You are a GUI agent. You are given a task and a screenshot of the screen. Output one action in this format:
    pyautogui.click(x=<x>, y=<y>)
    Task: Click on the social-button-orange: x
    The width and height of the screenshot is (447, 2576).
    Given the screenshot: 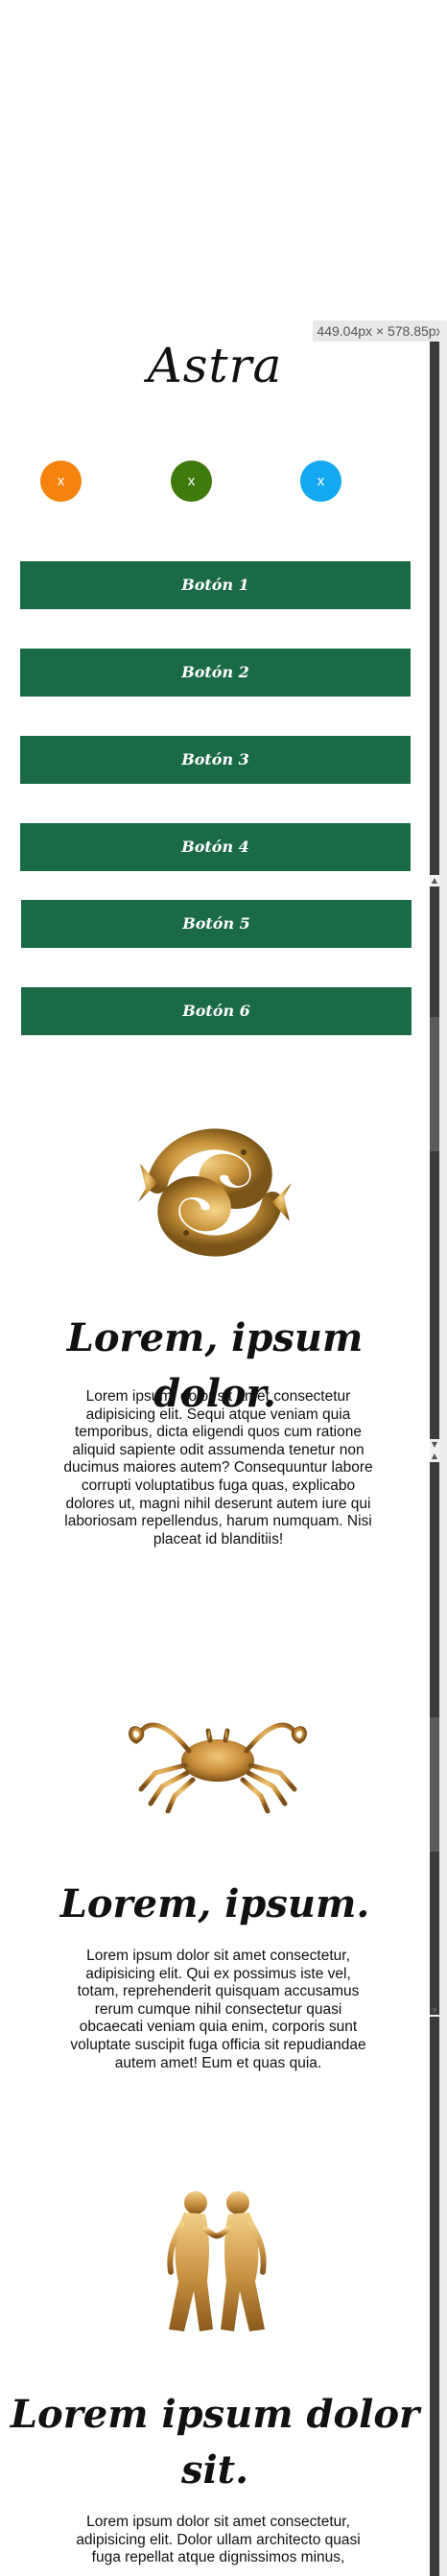 What is the action you would take?
    pyautogui.click(x=61, y=482)
    